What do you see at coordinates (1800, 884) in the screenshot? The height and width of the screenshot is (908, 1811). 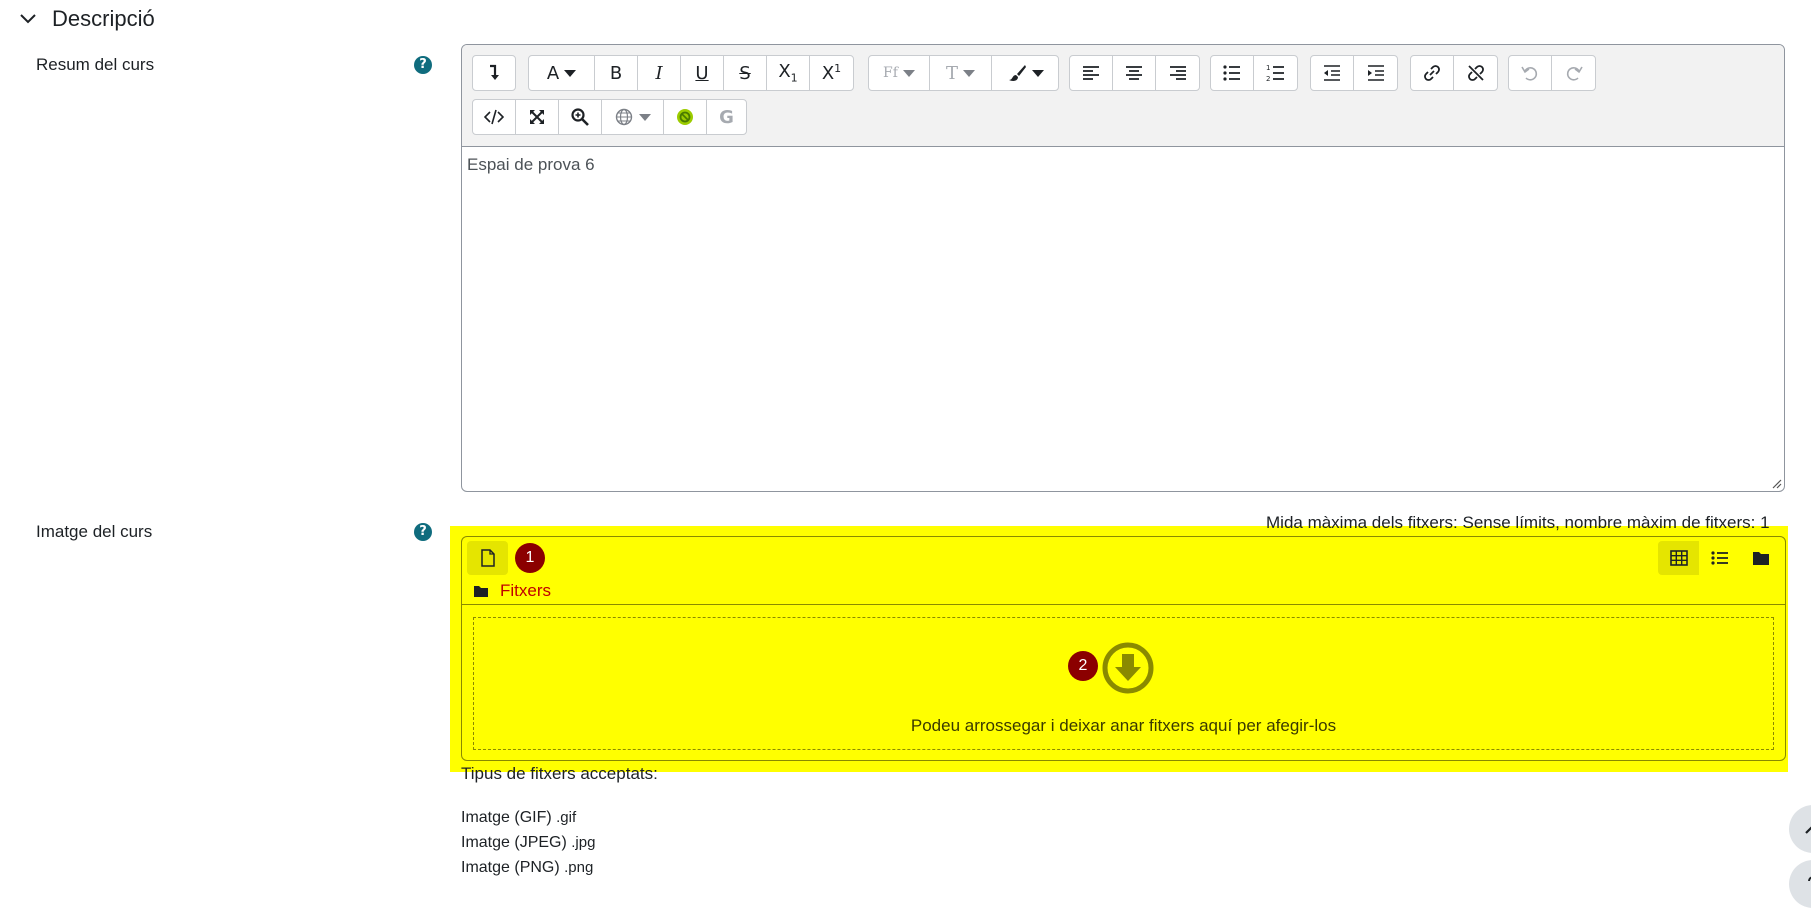 I see `help-float-button` at bounding box center [1800, 884].